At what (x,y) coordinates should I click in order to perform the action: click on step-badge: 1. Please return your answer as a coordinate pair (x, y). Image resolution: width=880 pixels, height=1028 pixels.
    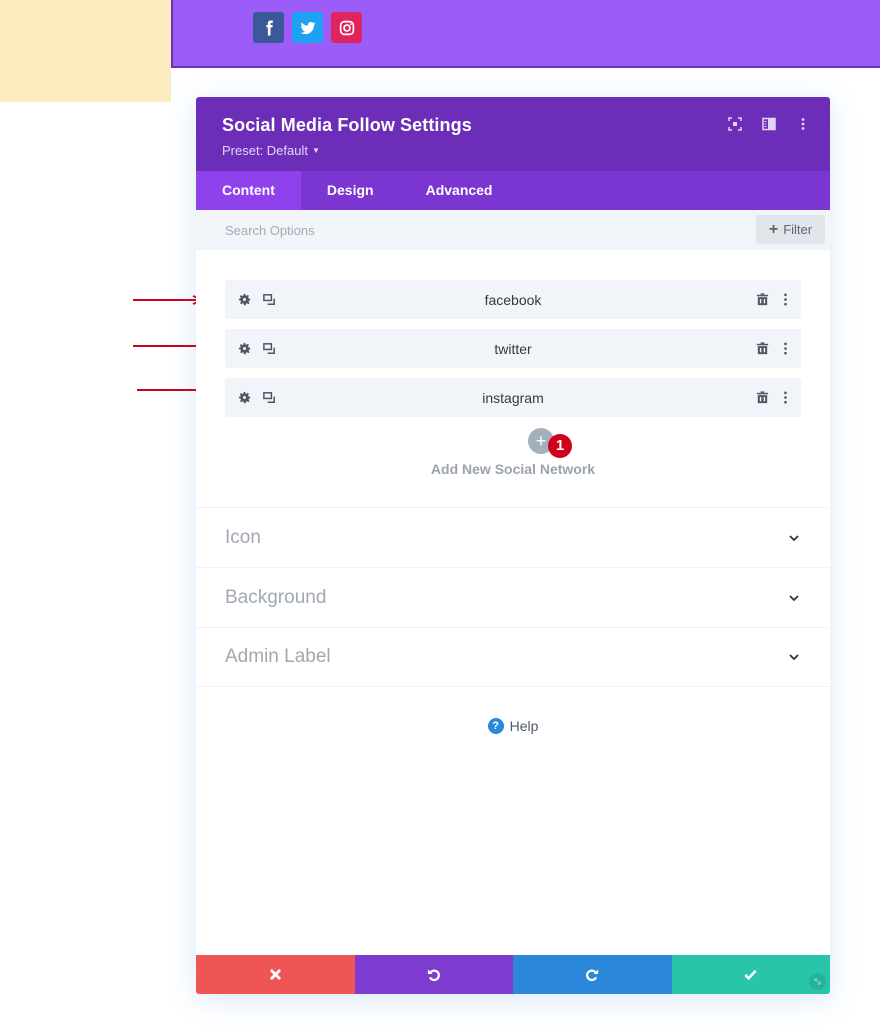
    Looking at the image, I should click on (560, 446).